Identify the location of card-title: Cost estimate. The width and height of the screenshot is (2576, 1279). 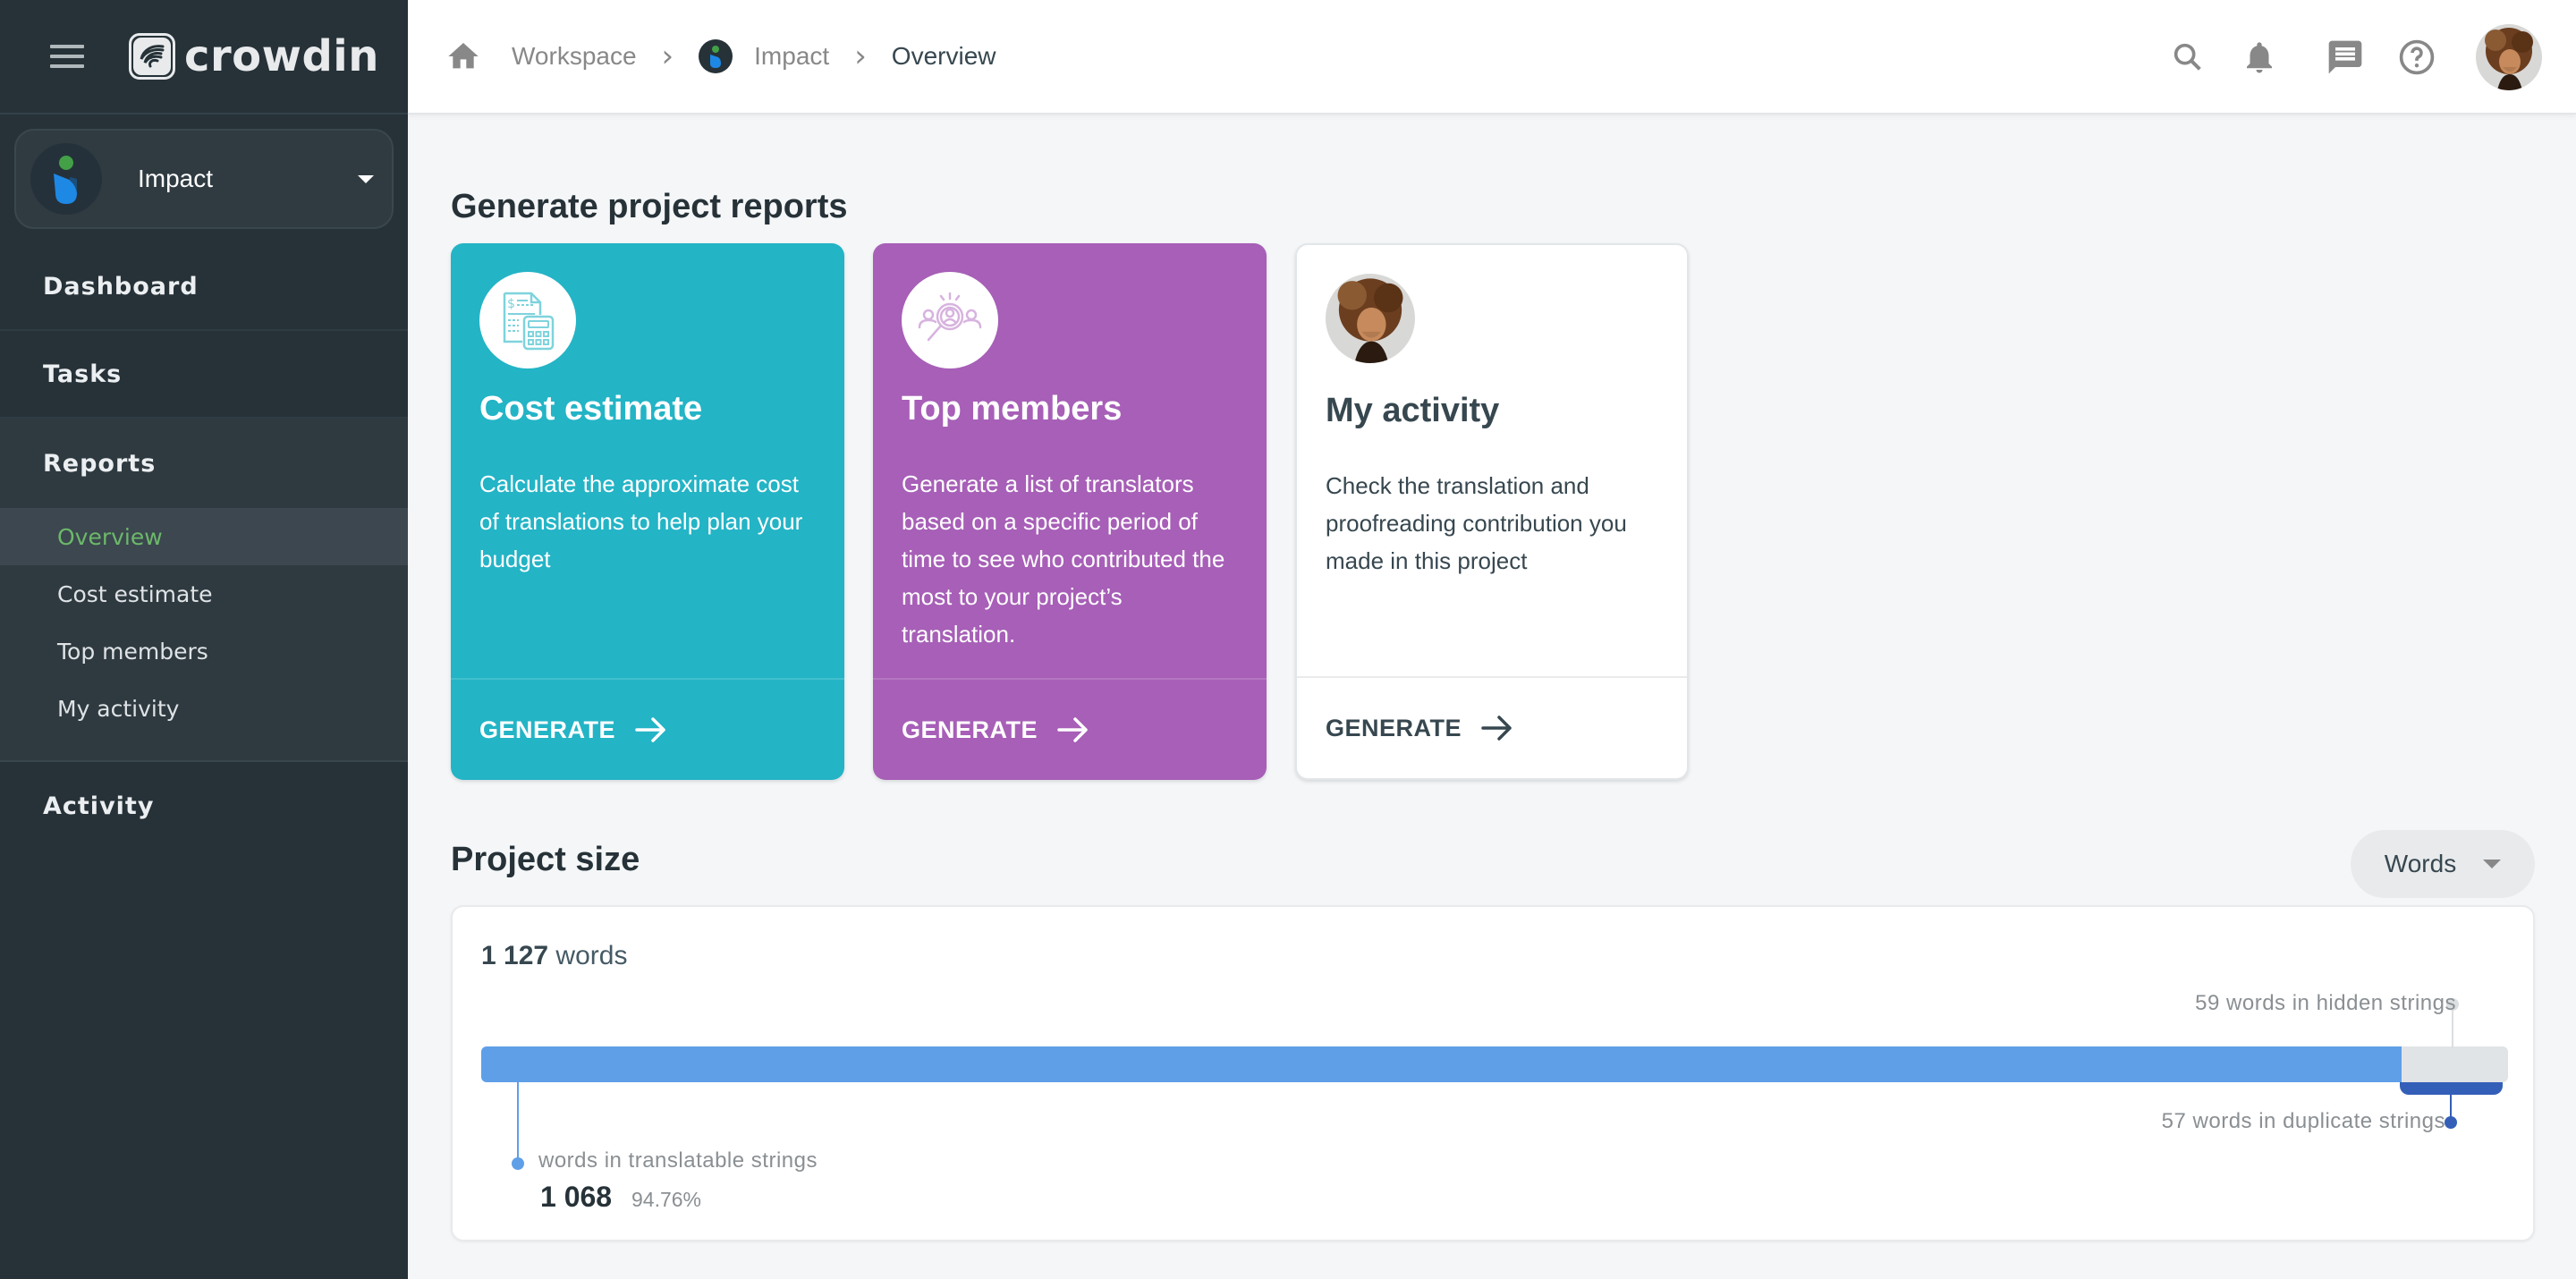
(591, 409).